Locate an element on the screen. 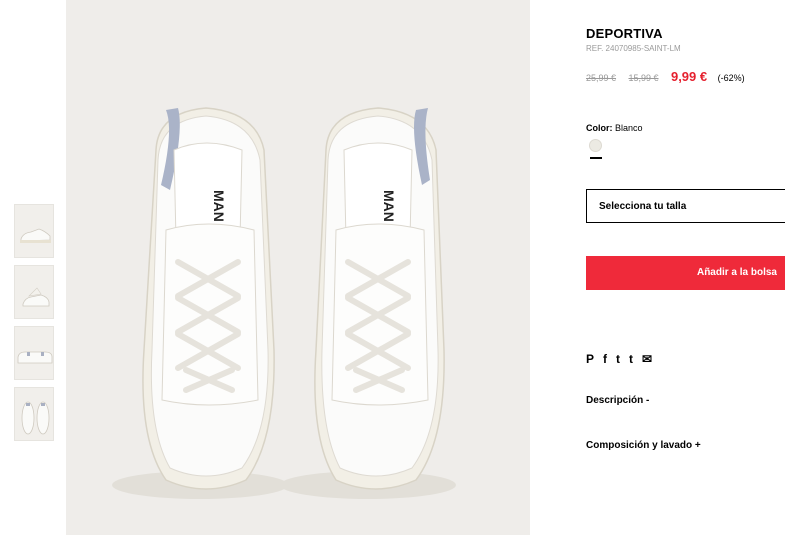  thumbnail-gallery is located at coordinates (34, 326).